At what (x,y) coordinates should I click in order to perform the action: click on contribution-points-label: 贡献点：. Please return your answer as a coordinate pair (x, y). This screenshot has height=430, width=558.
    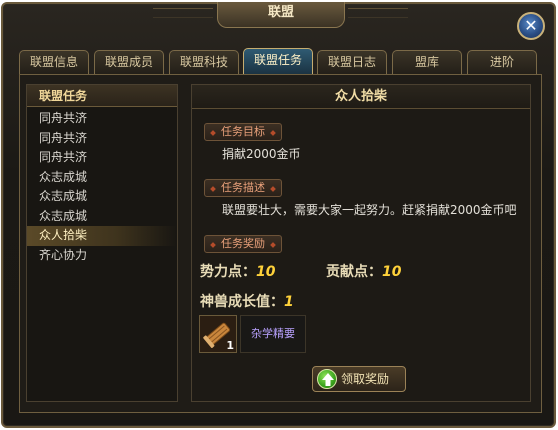
    Looking at the image, I should click on (354, 272).